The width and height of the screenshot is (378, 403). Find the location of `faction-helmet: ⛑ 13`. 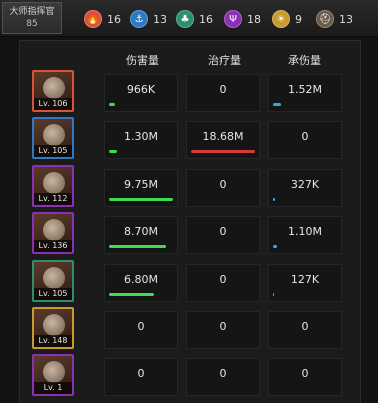

faction-helmet: ⛑ 13 is located at coordinates (334, 19).